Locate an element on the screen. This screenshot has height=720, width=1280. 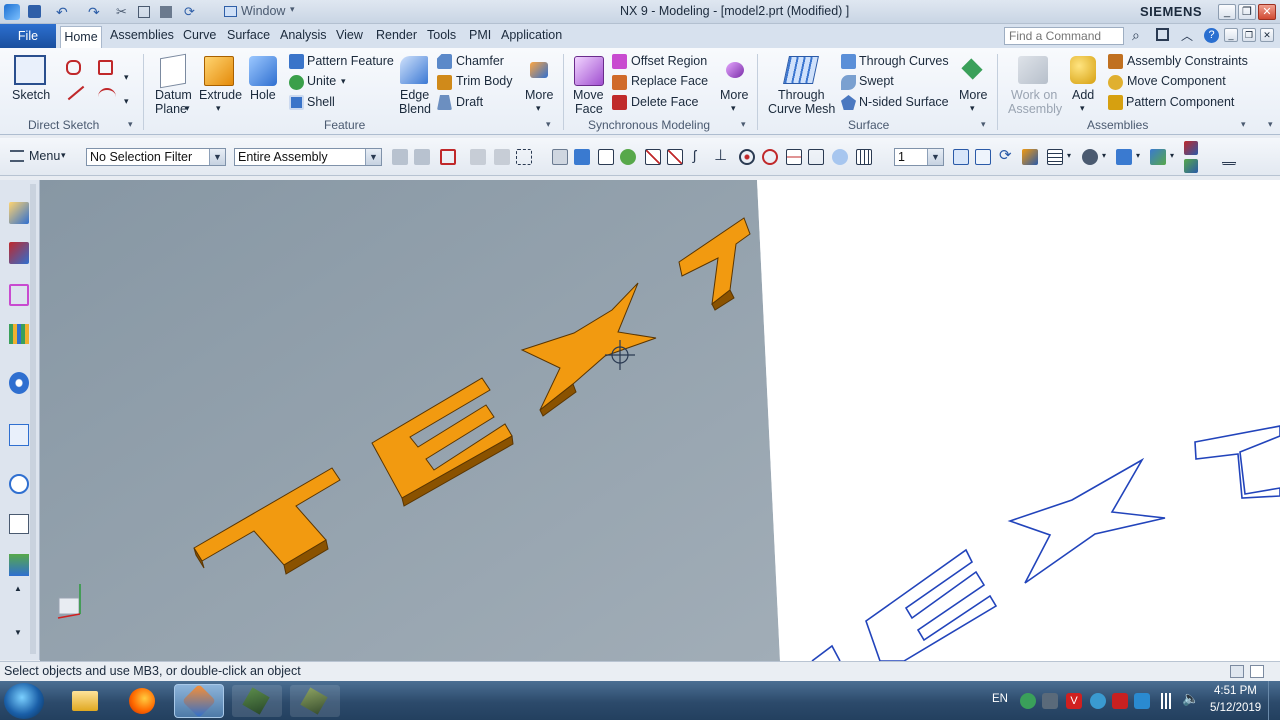
surface-group-chevron-icon: ▾ is located at coordinates (983, 124).